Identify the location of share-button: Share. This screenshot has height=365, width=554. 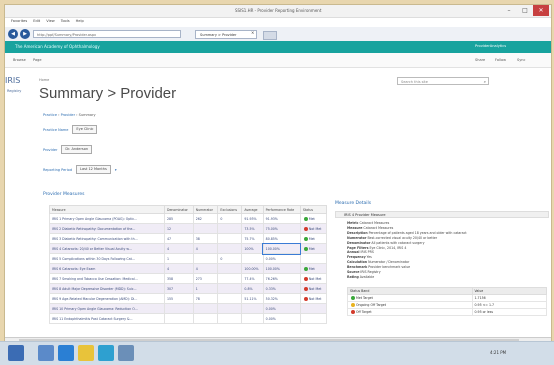
(480, 60).